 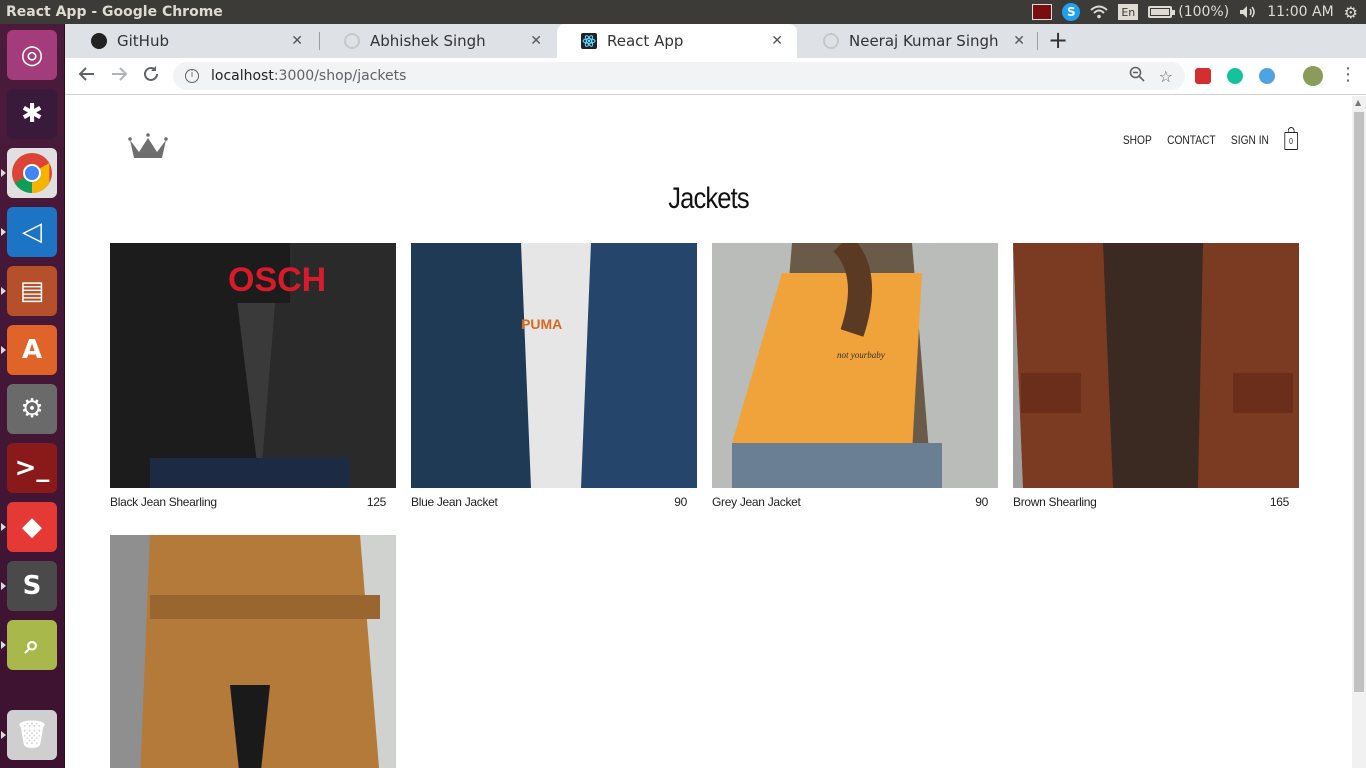 I want to click on product-image: OSCH, so click(x=253, y=365).